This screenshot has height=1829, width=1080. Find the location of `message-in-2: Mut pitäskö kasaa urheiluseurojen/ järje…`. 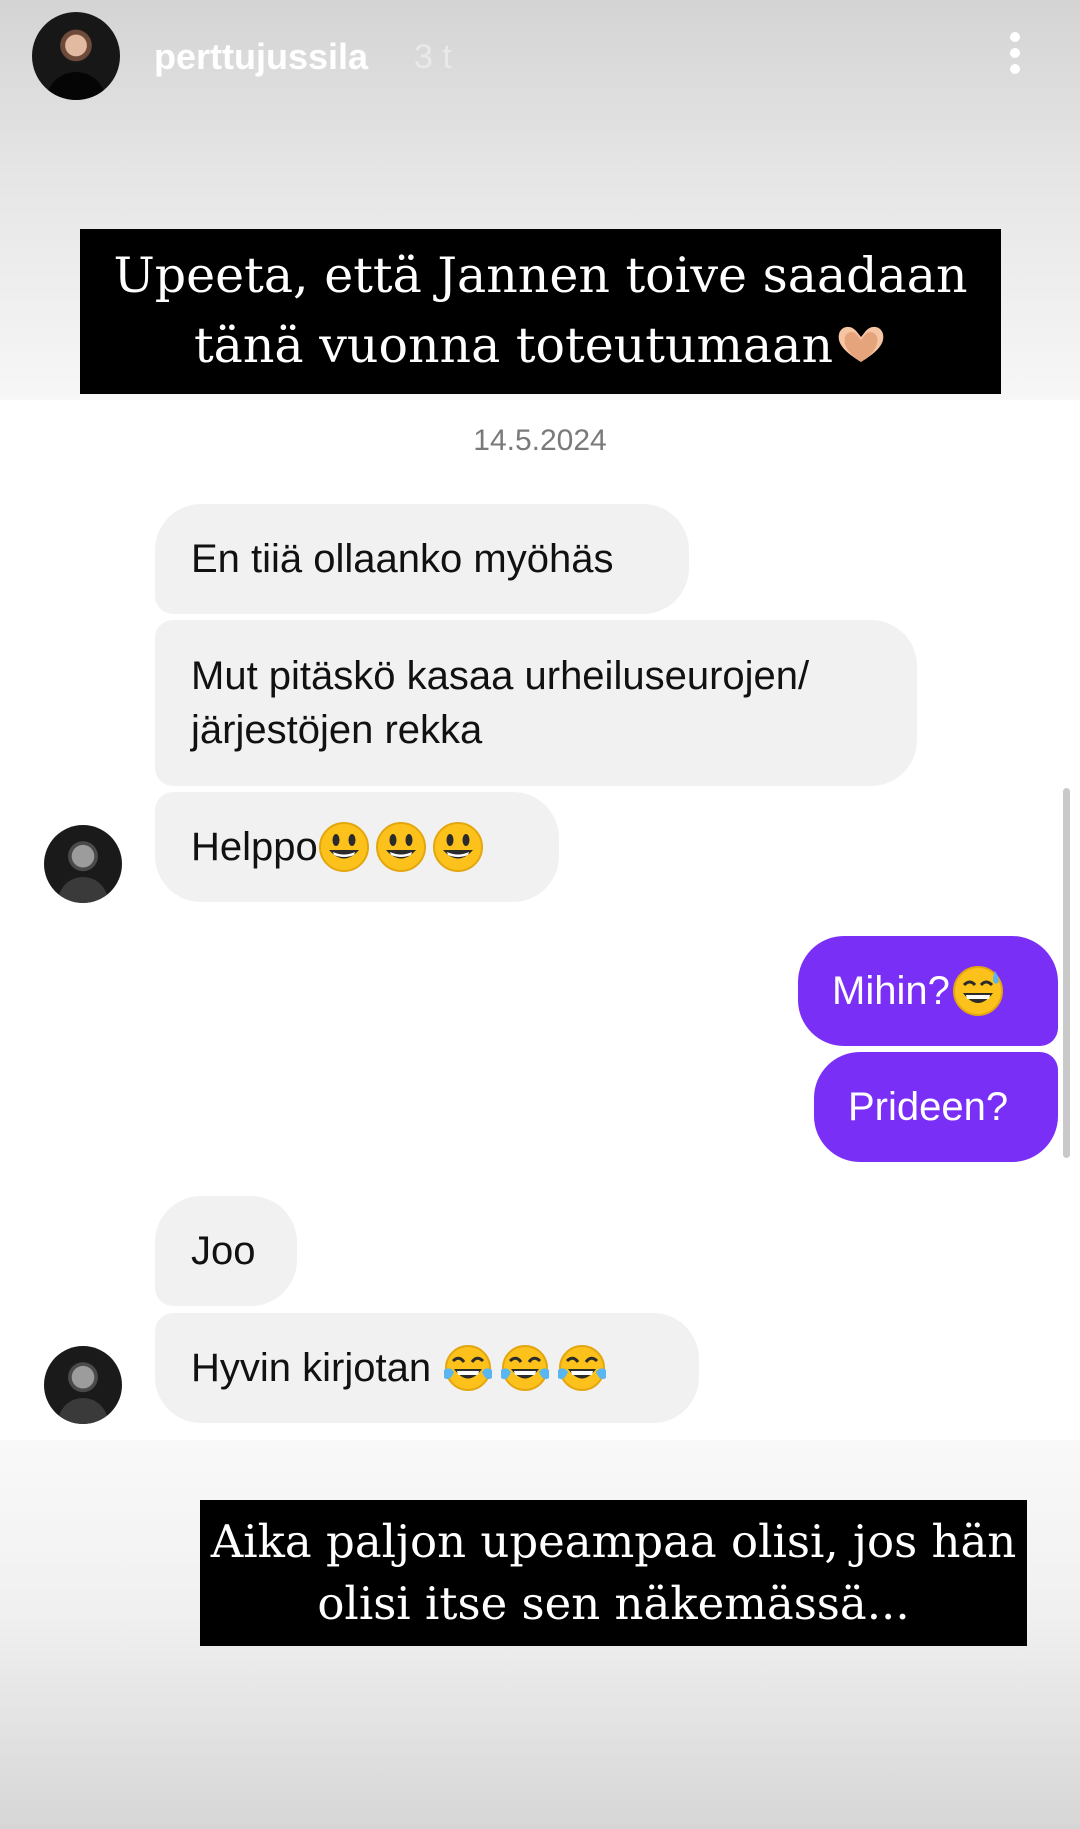

message-in-2: Mut pitäskö kasaa urheiluseurojen/ järje… is located at coordinates (536, 703).